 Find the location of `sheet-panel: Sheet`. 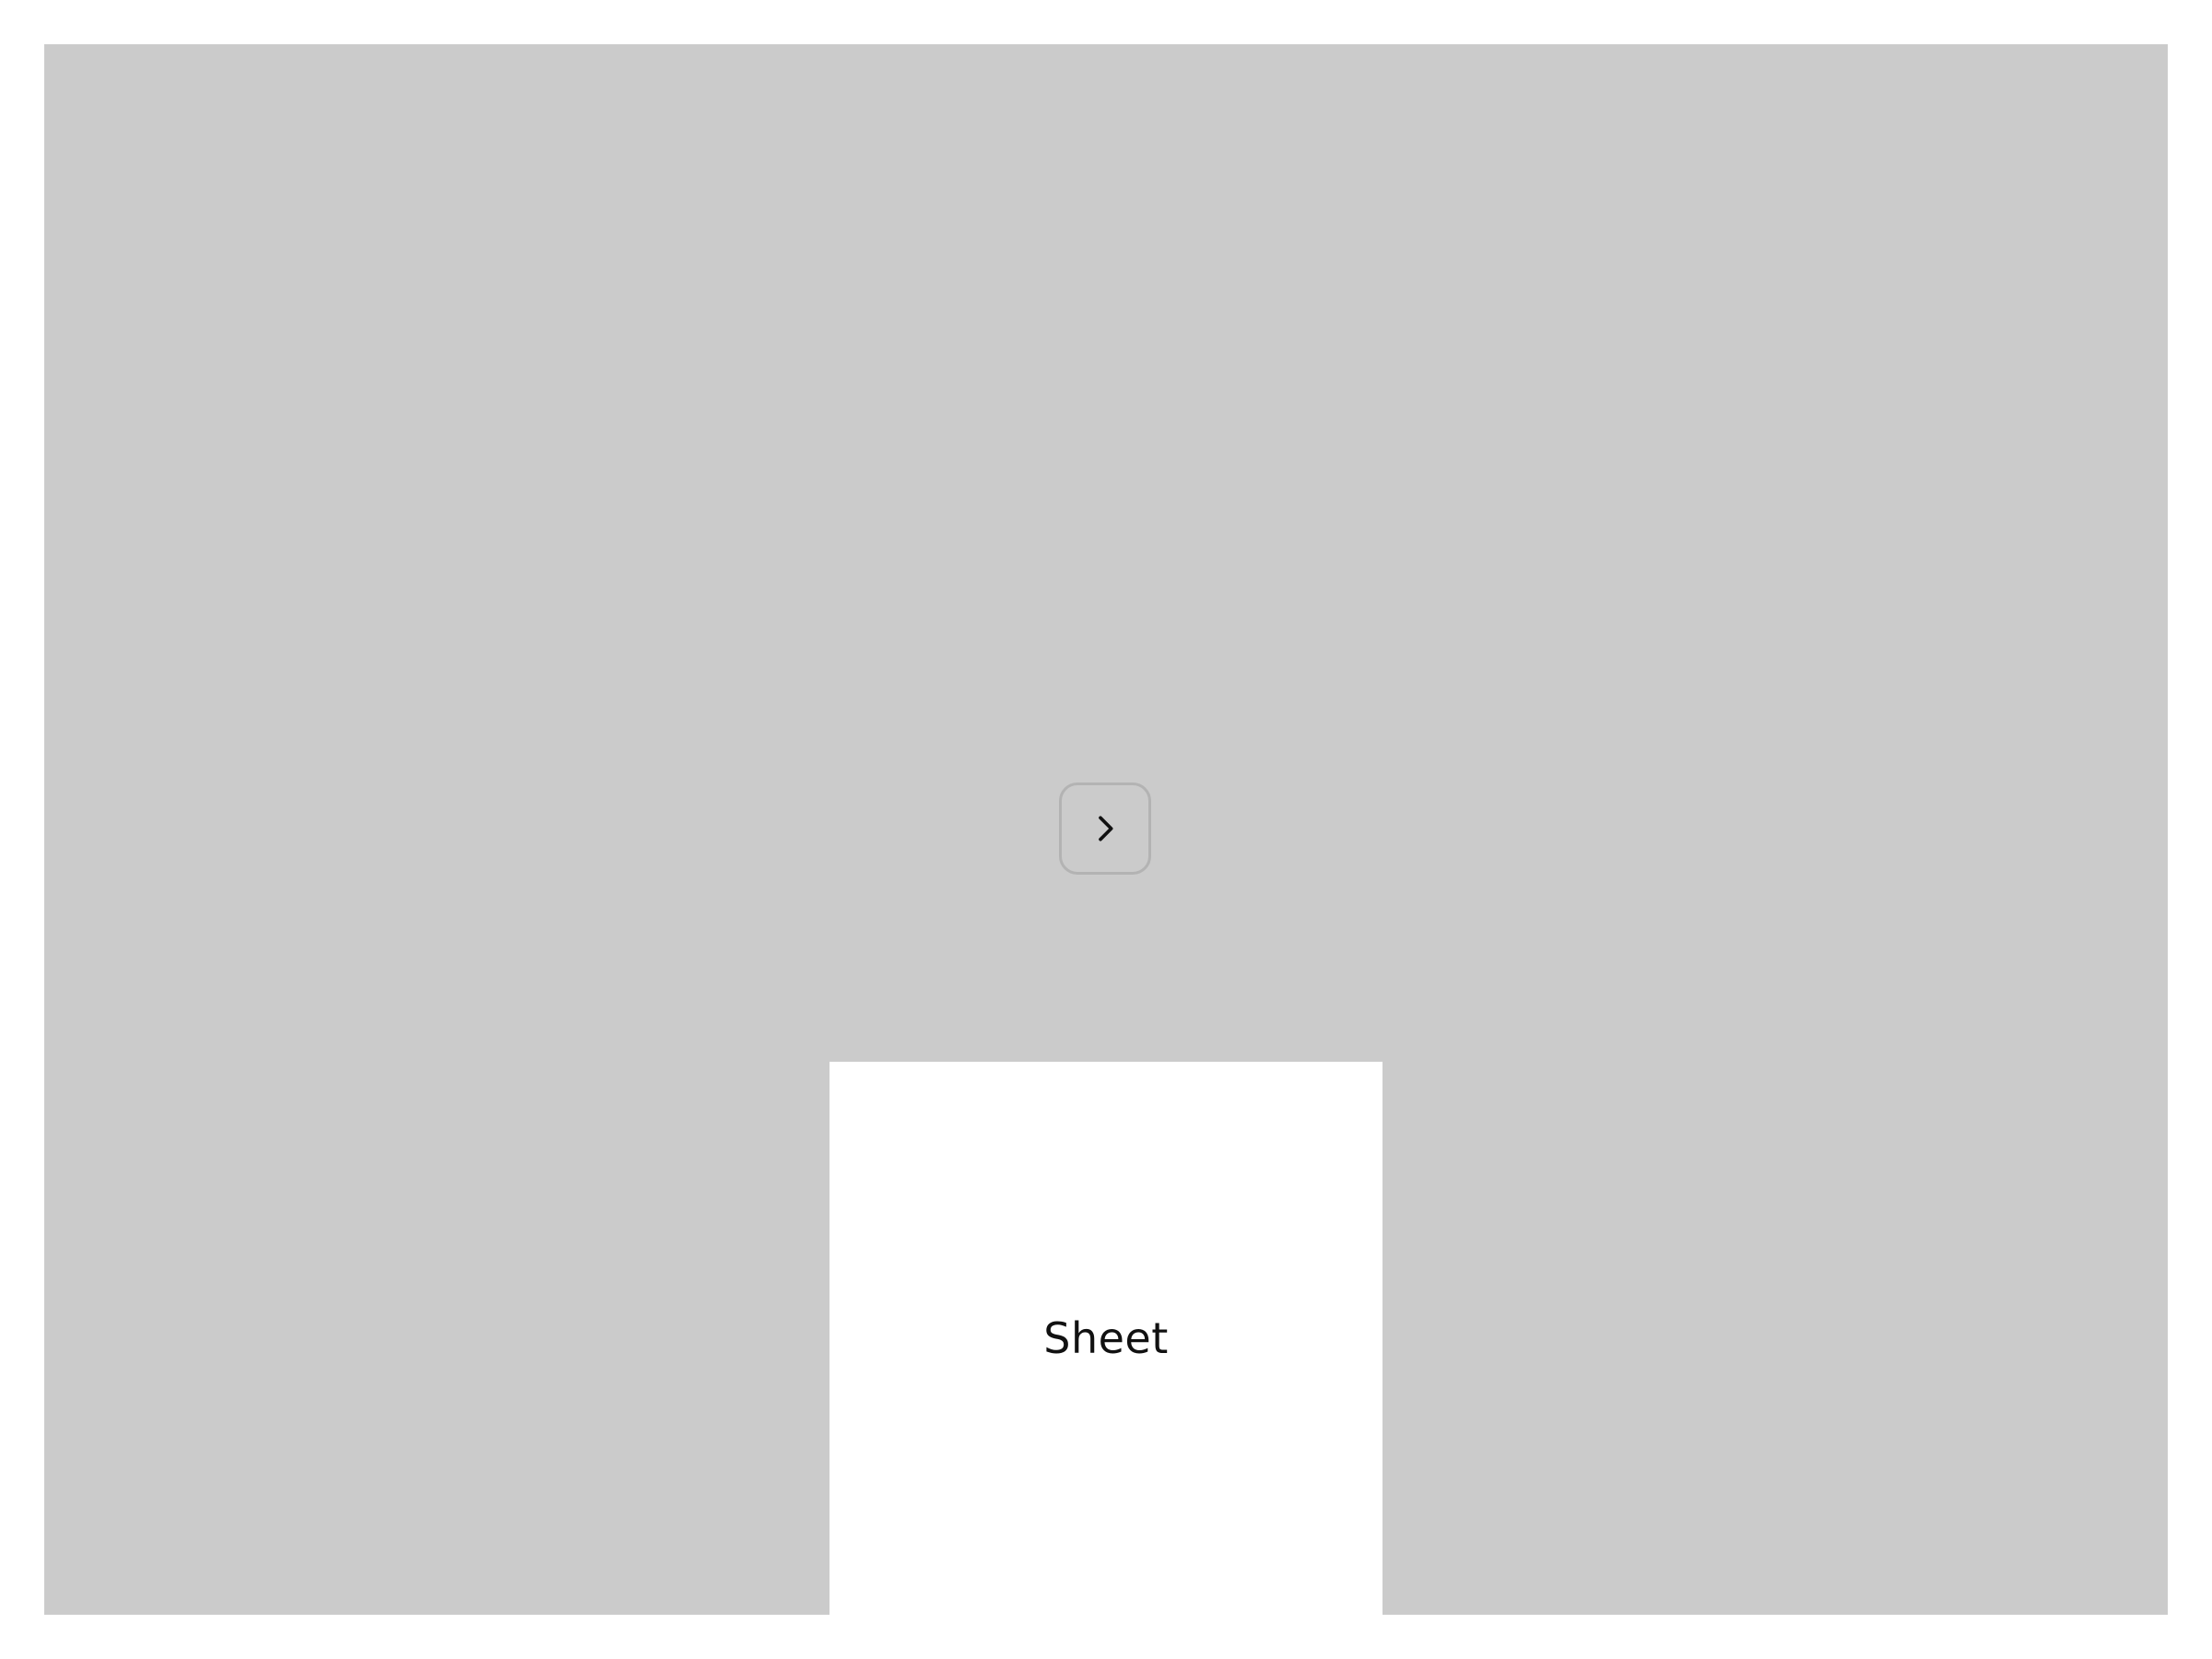

sheet-panel: Sheet is located at coordinates (1106, 1338).